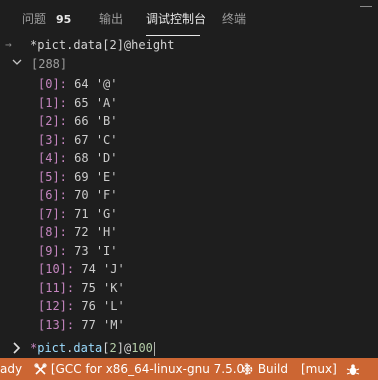 The image size is (378, 380). I want to click on array-item-row: [7]: 71 'G', so click(78, 214).